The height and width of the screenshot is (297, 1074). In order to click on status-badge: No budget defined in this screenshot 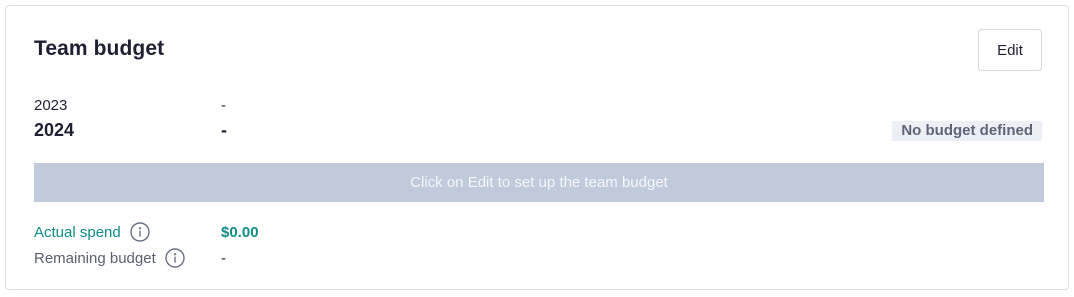, I will do `click(967, 131)`.